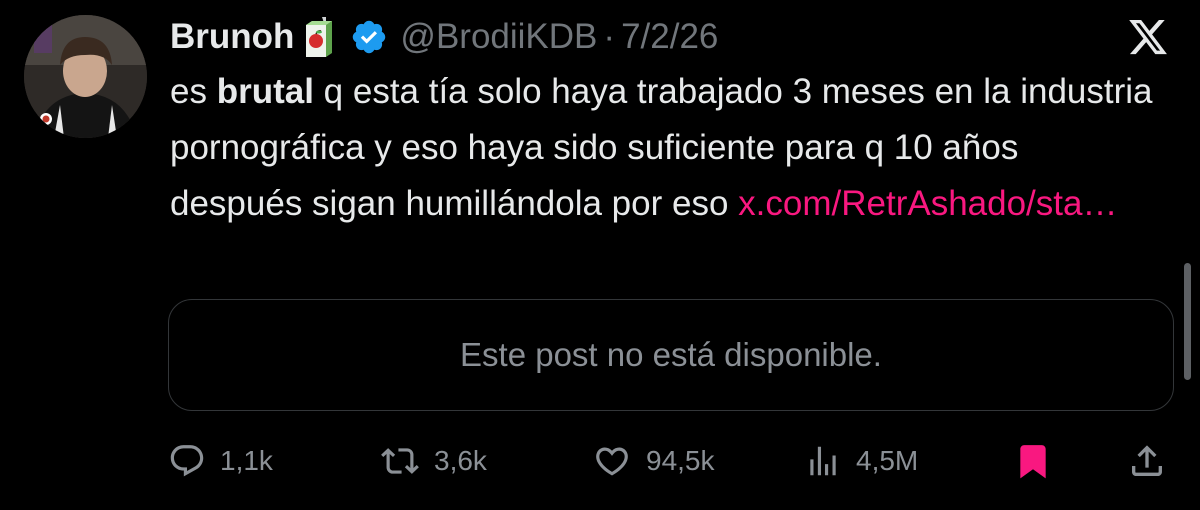  I want to click on heart-icon, so click(612, 461).